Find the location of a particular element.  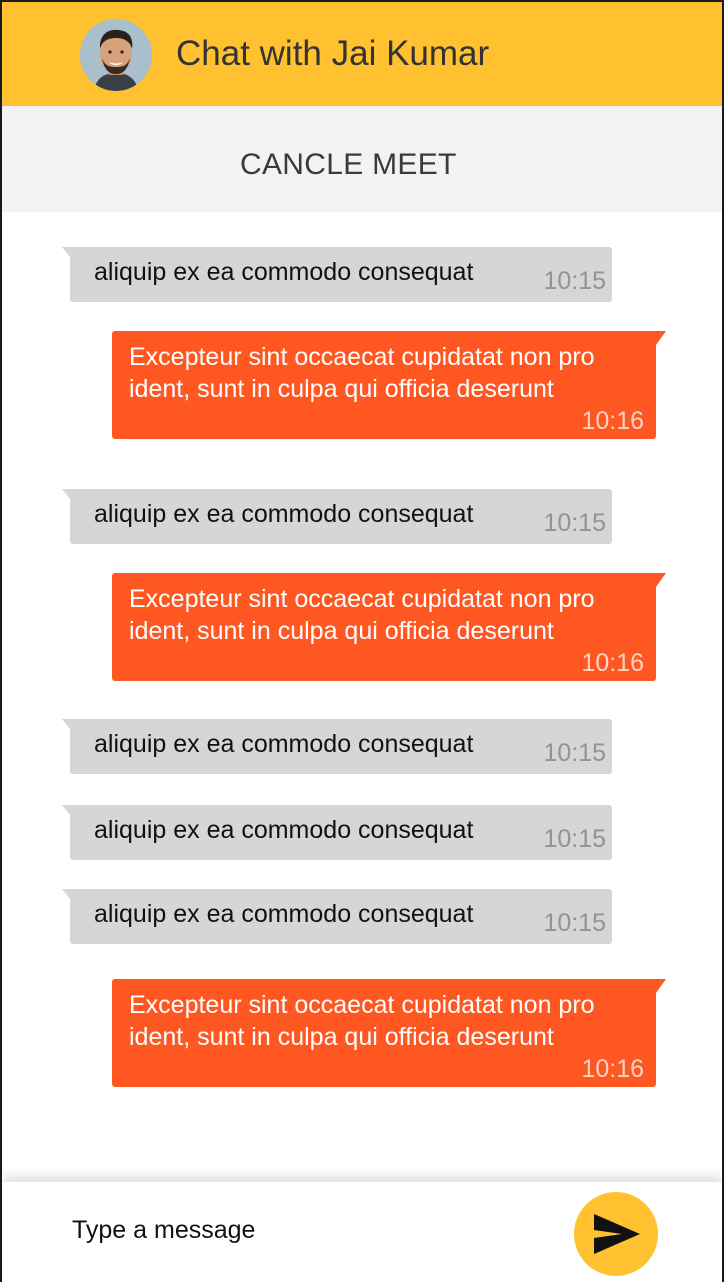

cancel-meet-button: CANCLE MEET is located at coordinates (348, 165).